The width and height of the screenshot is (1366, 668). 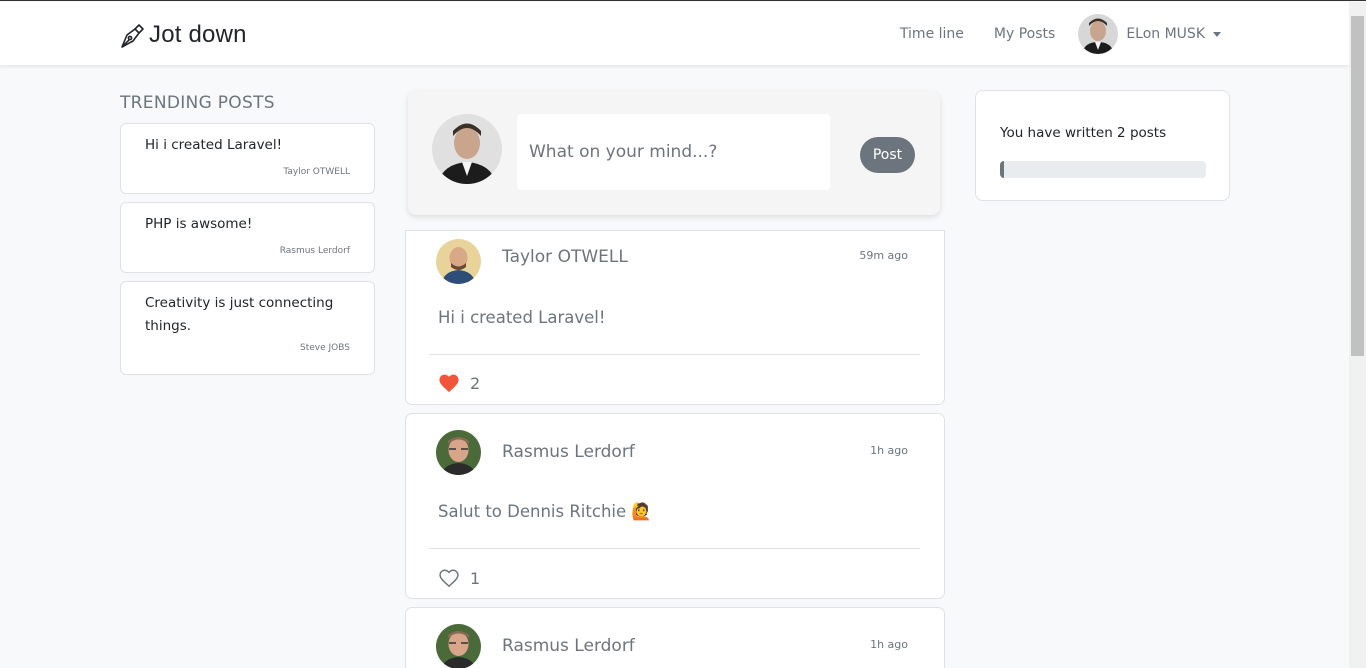 What do you see at coordinates (1024, 34) in the screenshot?
I see `nav-link-my-posts: My Posts` at bounding box center [1024, 34].